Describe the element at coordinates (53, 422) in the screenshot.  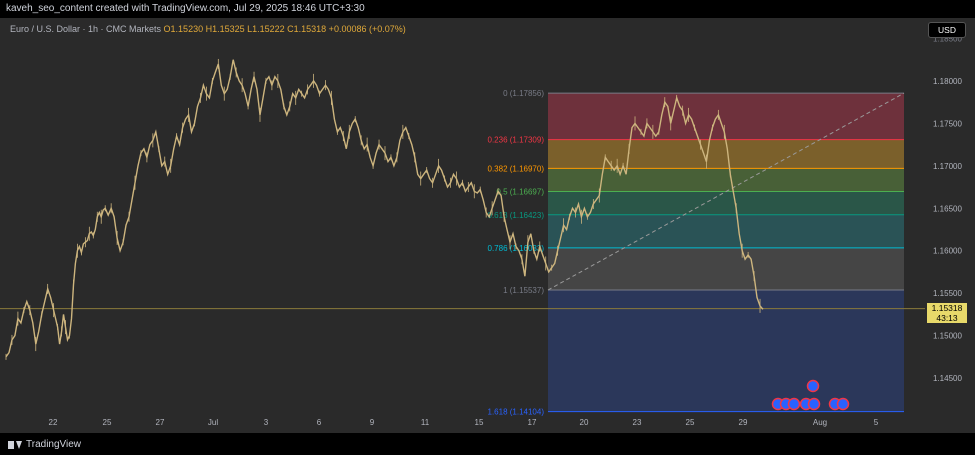
I see `x-axis-tick-label: 22` at that location.